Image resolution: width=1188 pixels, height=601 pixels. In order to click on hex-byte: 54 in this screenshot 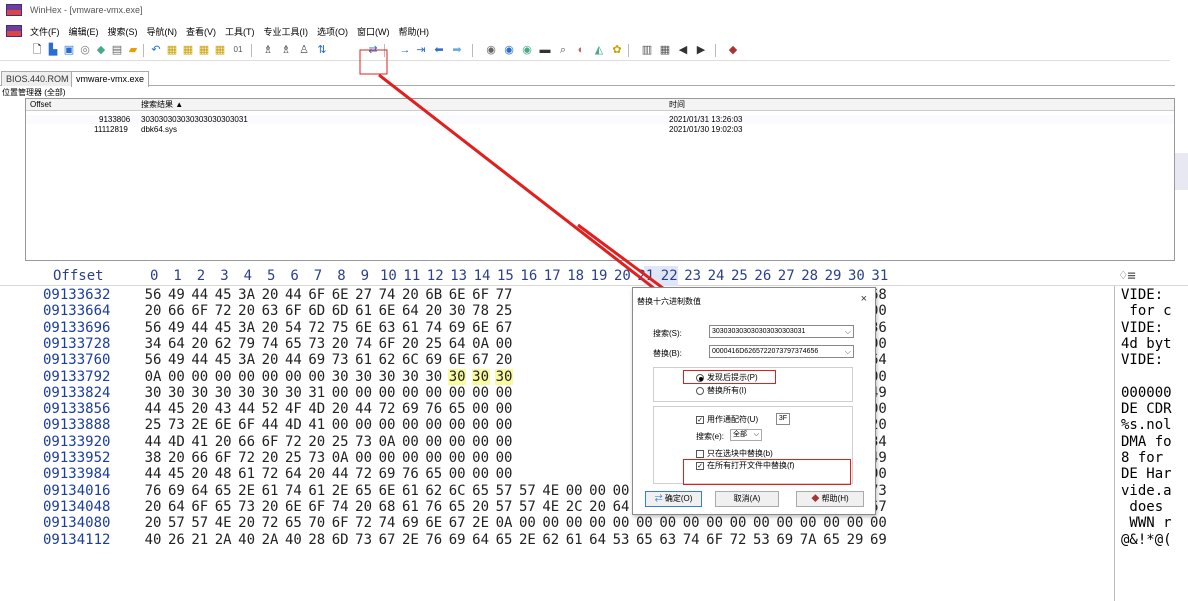, I will do `click(293, 328)`.